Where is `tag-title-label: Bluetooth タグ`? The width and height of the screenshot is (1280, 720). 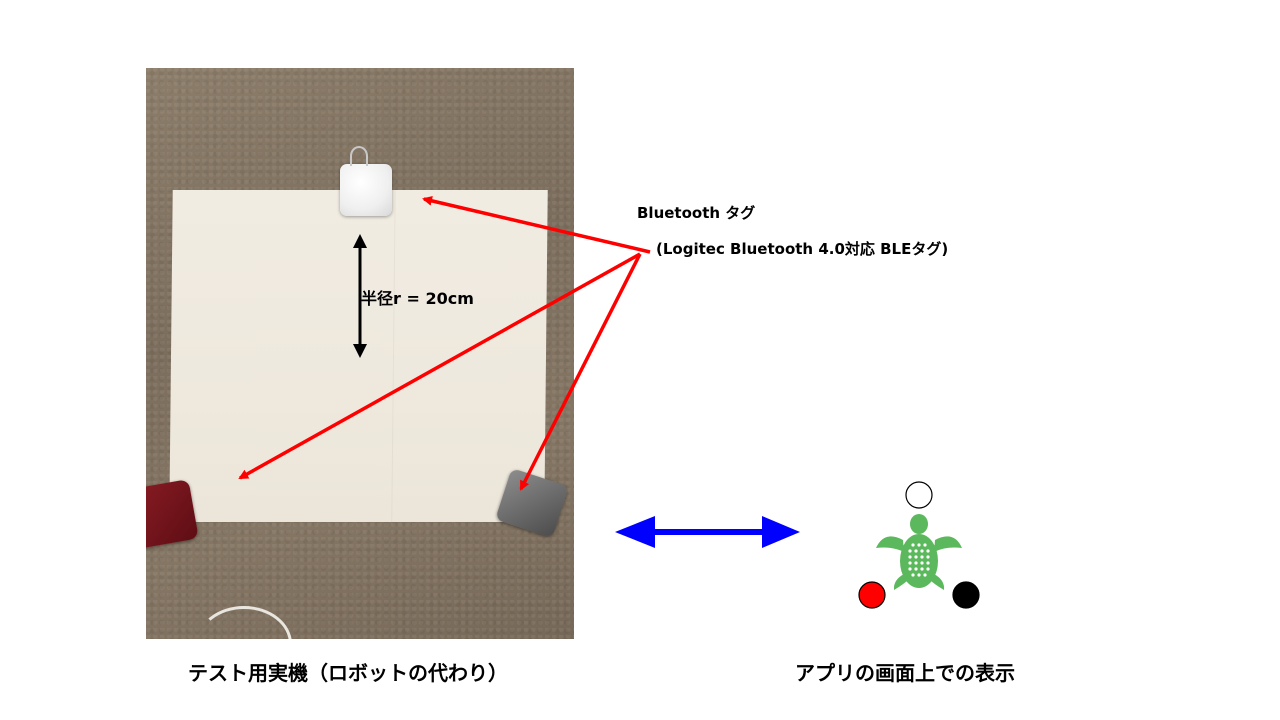 tag-title-label: Bluetooth タグ is located at coordinates (696, 213).